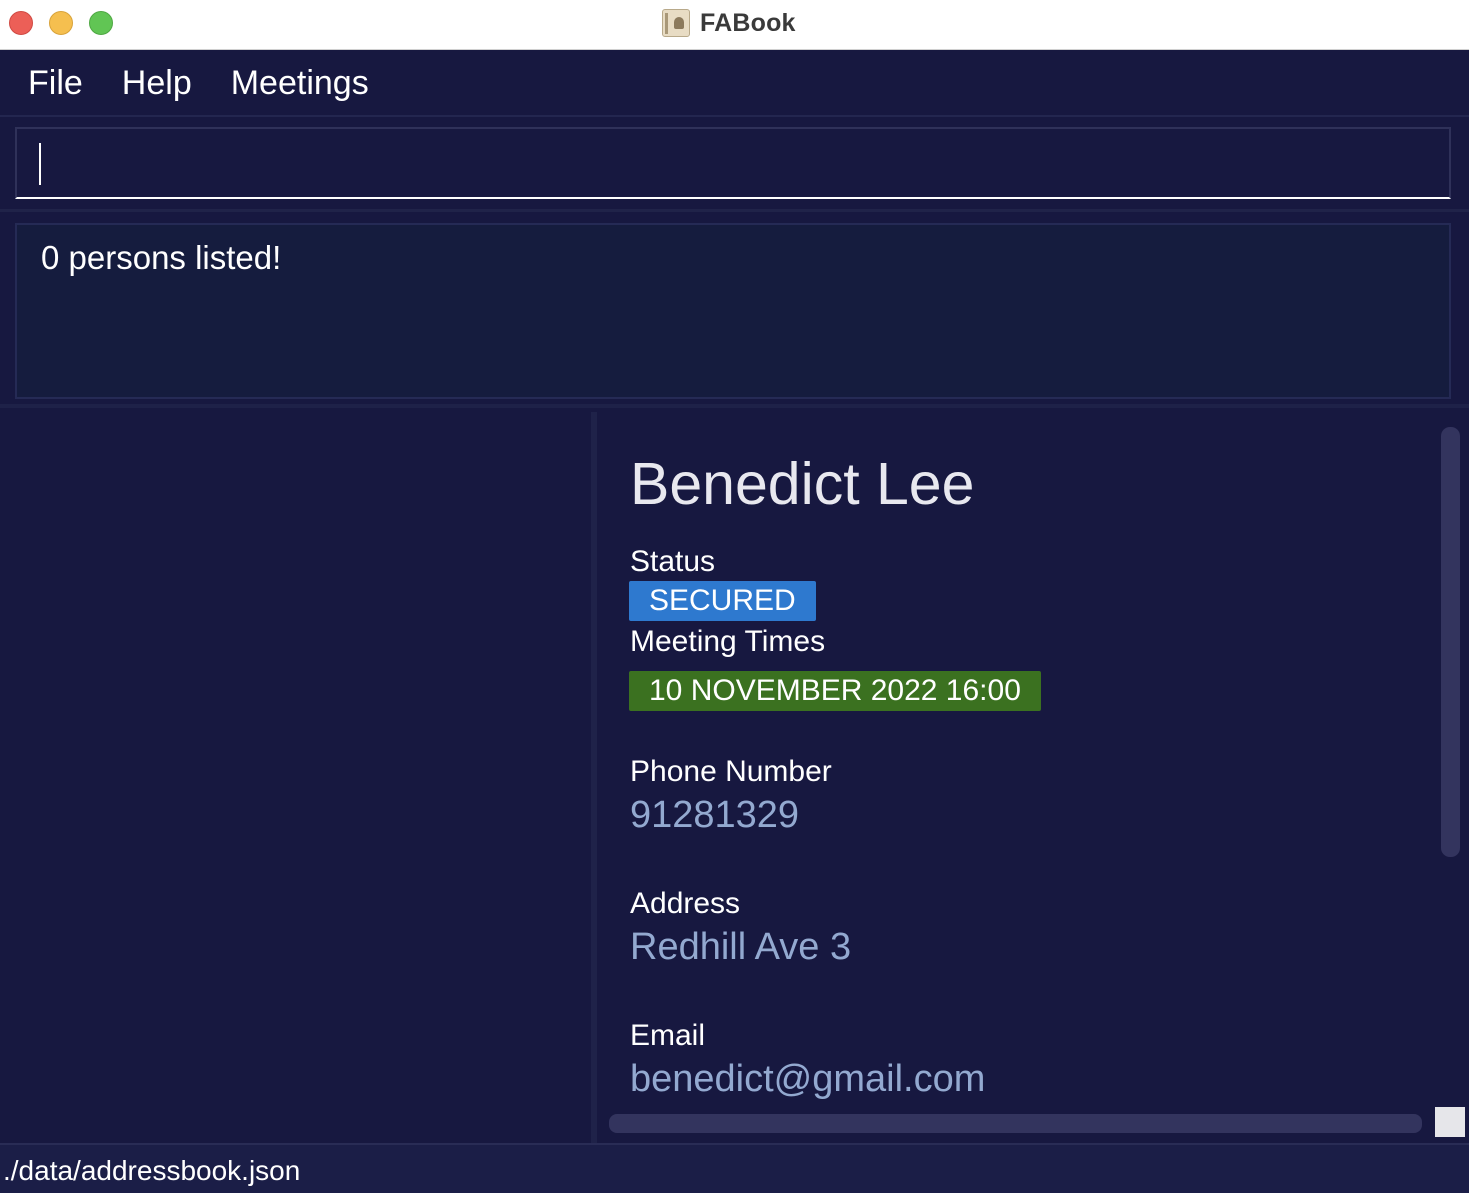 The image size is (1469, 1193). I want to click on scrollbar-corner, so click(1450, 1122).